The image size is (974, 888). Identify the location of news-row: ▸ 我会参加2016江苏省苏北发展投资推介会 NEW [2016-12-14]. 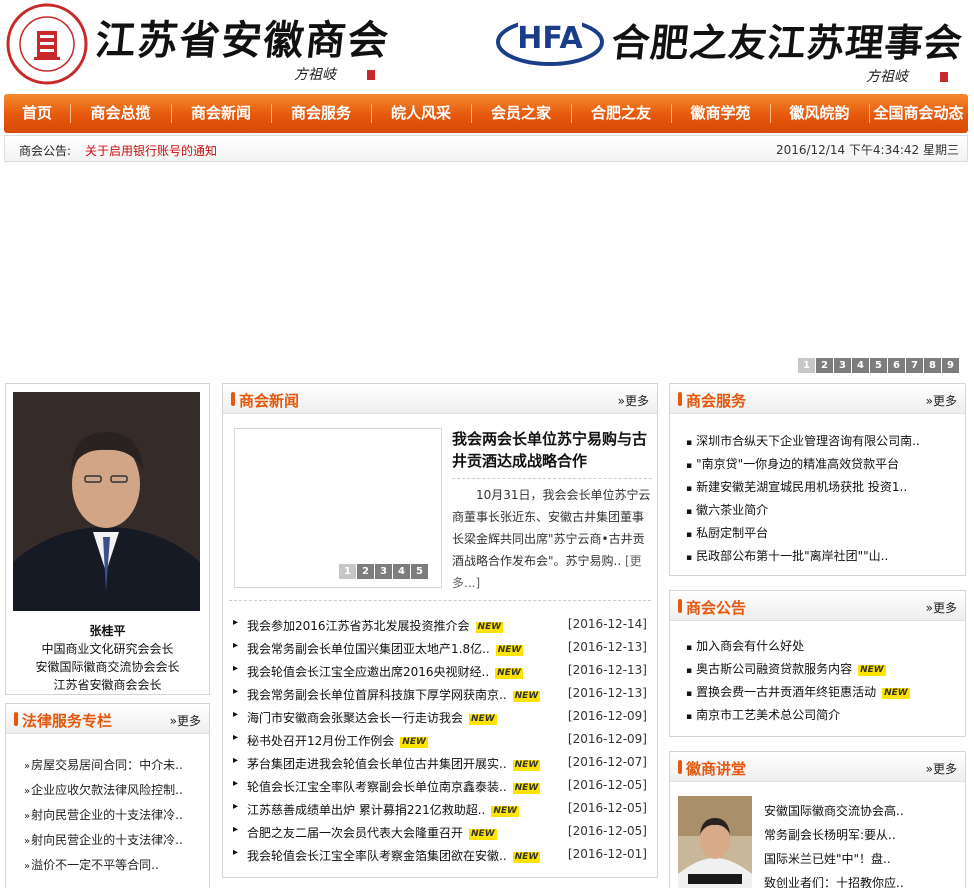
(440, 626).